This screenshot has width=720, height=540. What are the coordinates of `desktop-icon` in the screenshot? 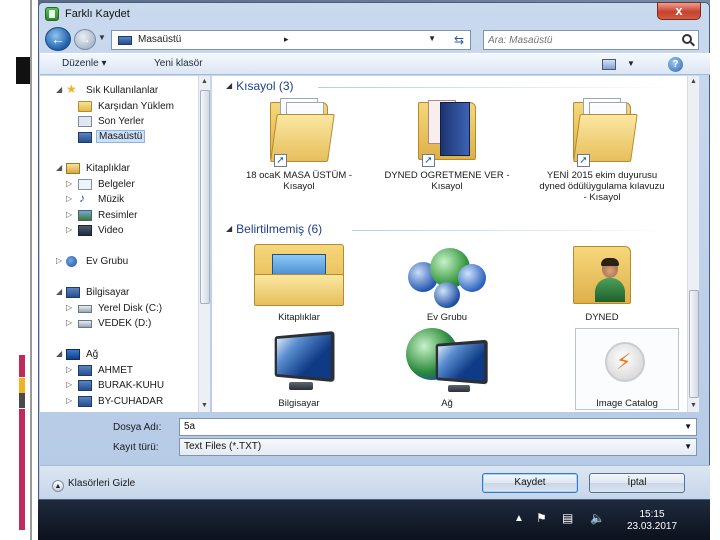 It's located at (125, 40).